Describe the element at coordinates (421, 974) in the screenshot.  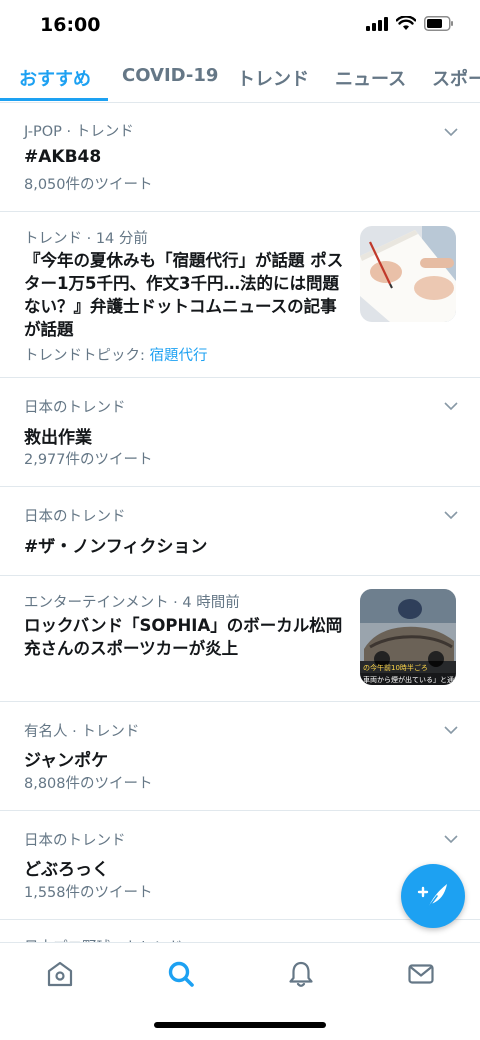
I see `messages-icon` at that location.